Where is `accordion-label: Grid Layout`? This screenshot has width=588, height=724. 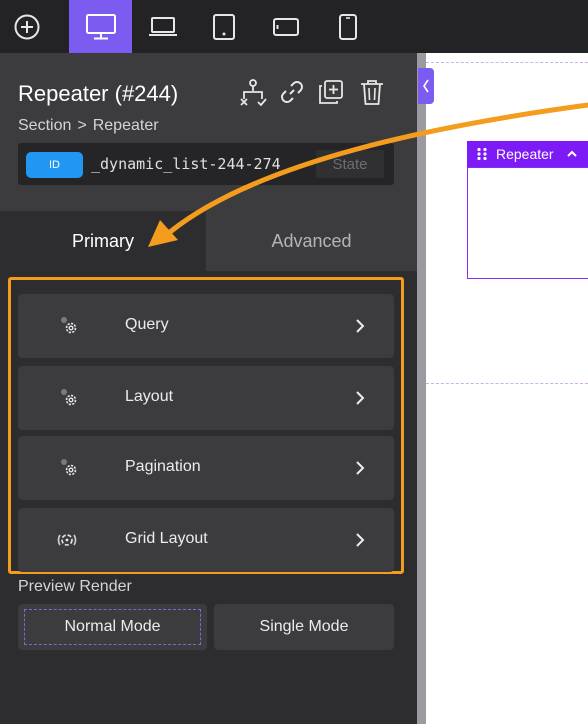 accordion-label: Grid Layout is located at coordinates (166, 538).